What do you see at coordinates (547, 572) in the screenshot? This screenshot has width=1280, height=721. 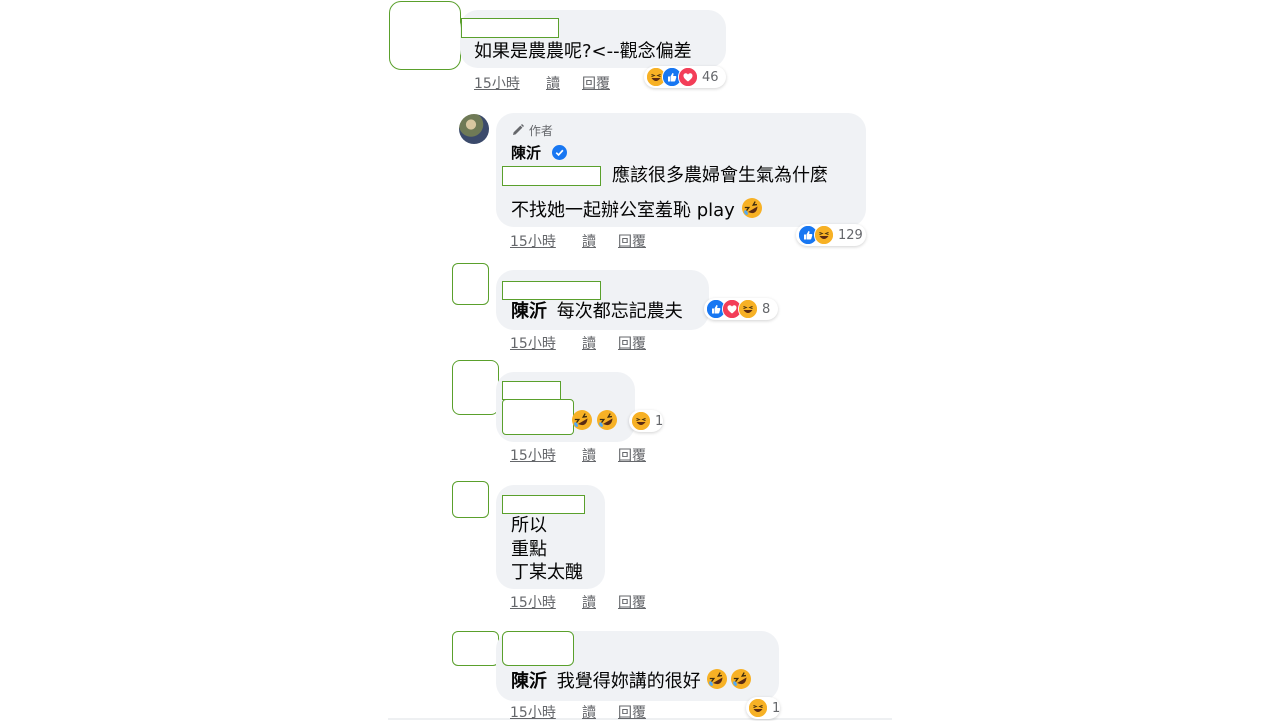 I see `comment-text-line: 丁某太醜` at bounding box center [547, 572].